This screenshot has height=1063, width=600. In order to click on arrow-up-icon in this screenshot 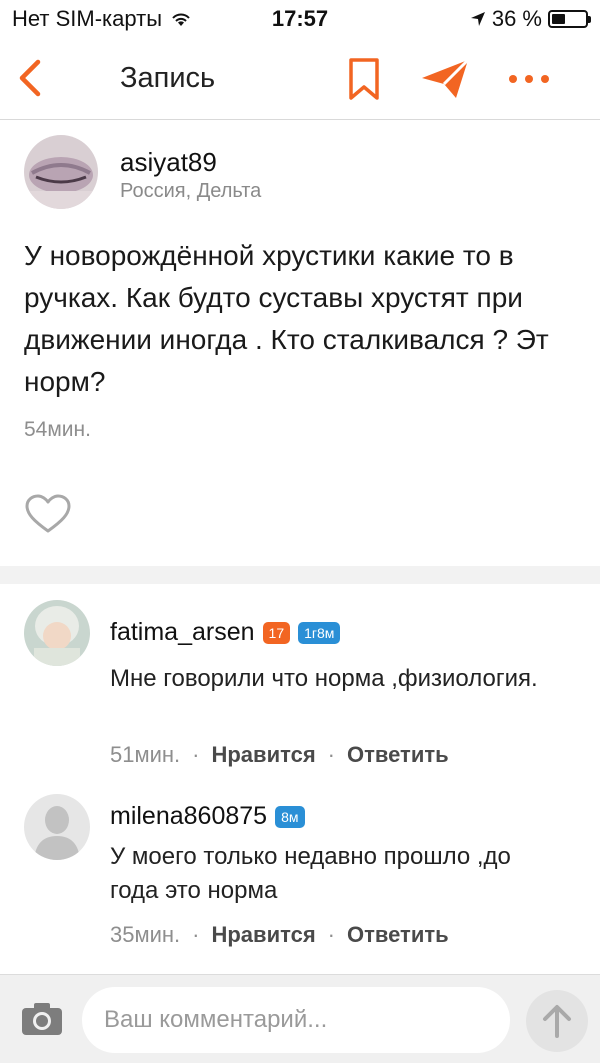, I will do `click(557, 1021)`.